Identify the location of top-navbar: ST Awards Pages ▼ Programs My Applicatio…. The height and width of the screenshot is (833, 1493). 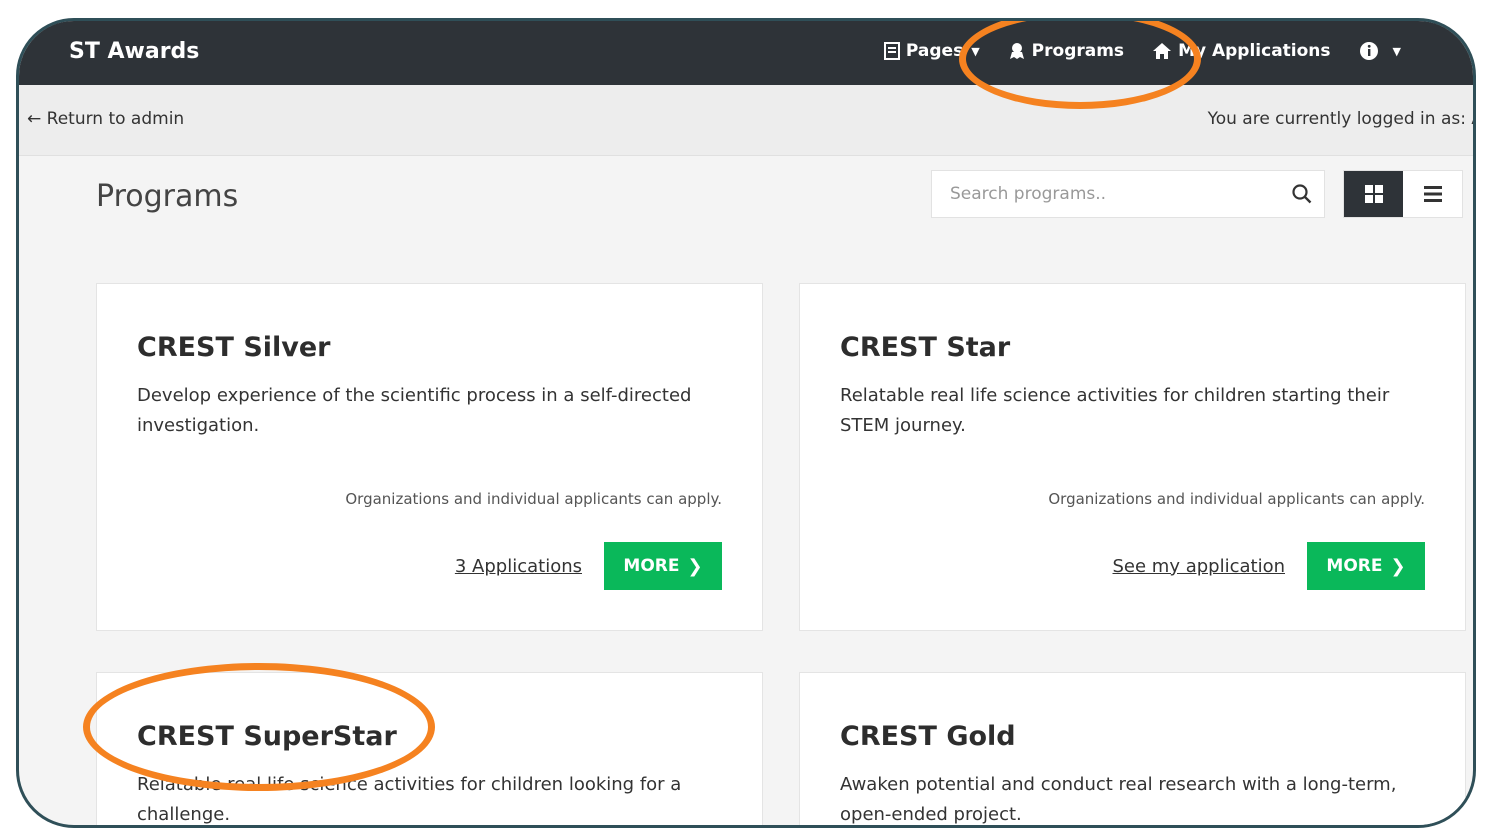
(746, 53).